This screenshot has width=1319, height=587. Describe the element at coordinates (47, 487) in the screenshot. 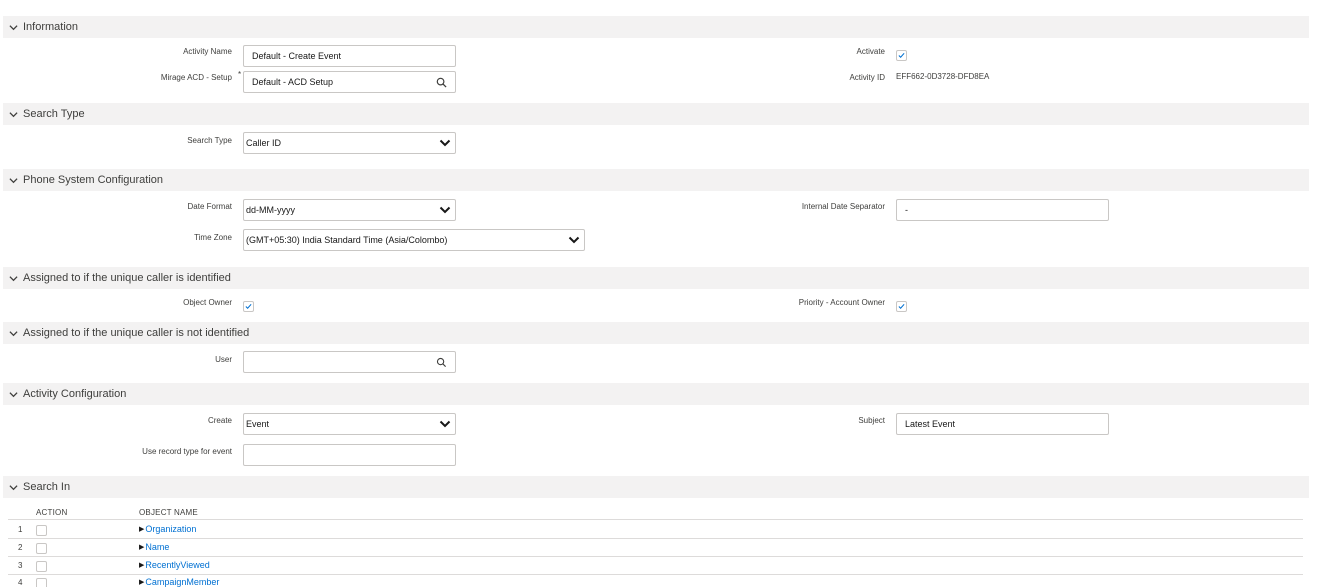

I see `section-title: Search In` at that location.